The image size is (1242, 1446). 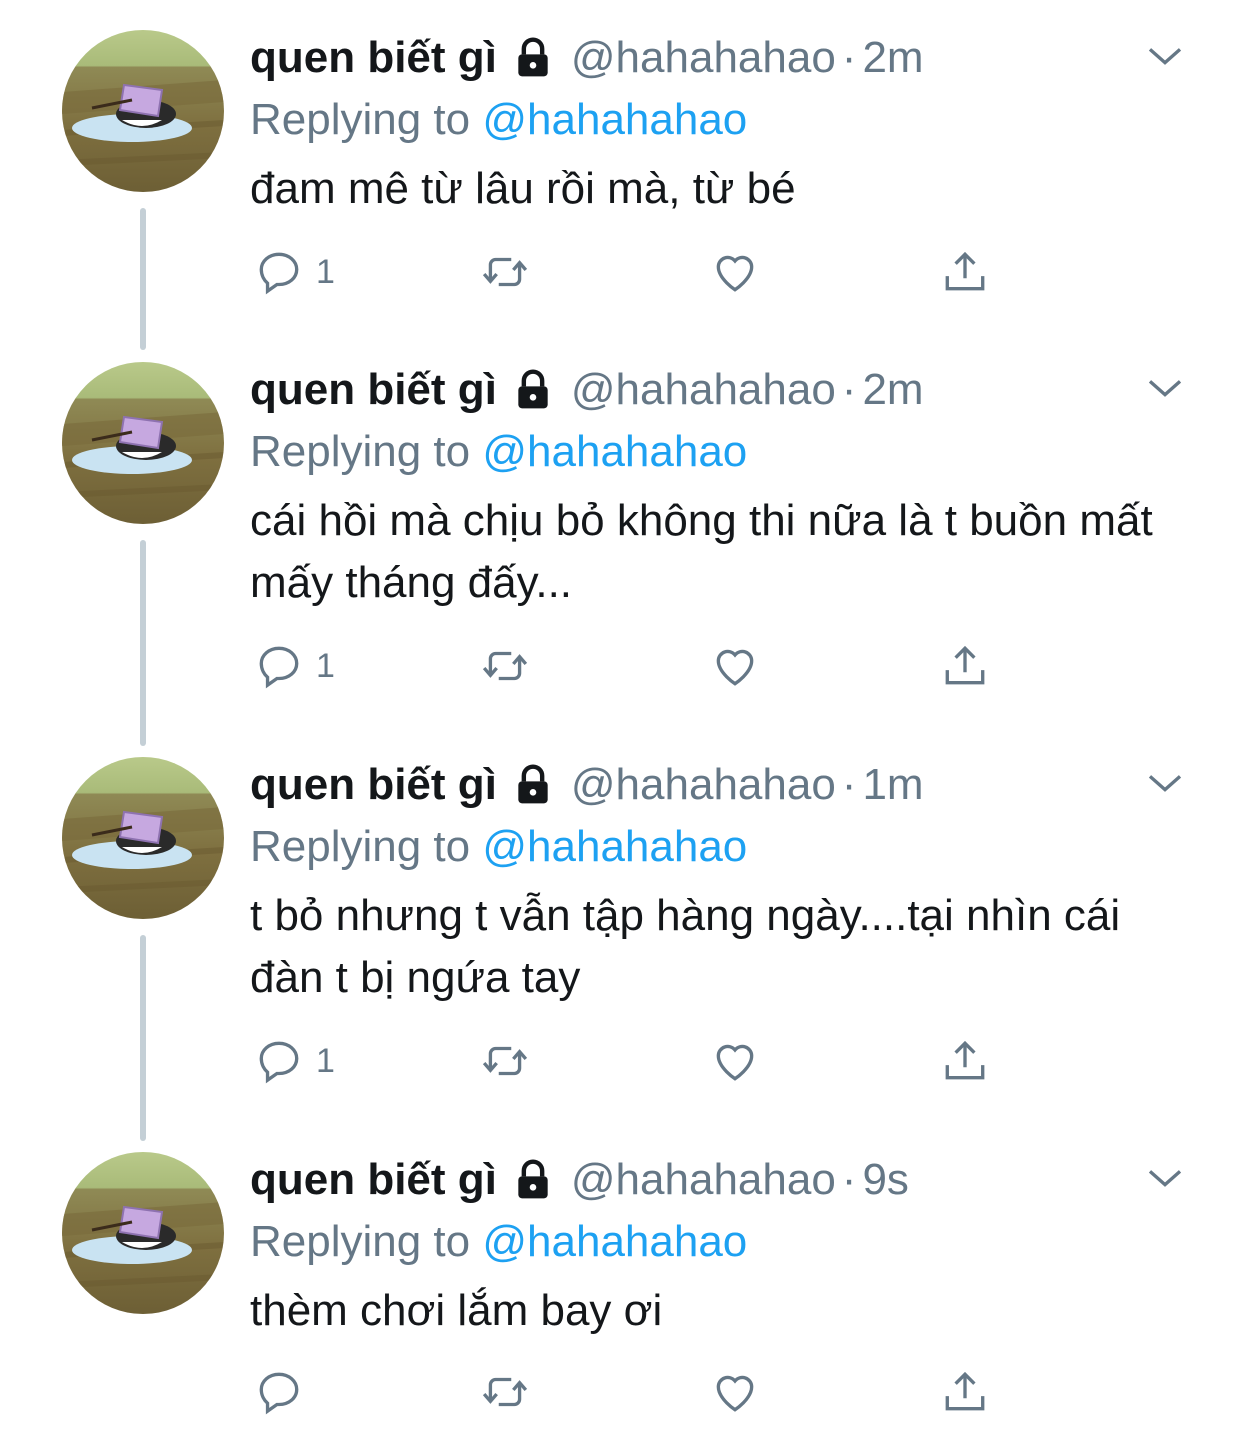 I want to click on tweet-header: quen biết gì @hahahahao · 9s, so click(x=579, y=1180).